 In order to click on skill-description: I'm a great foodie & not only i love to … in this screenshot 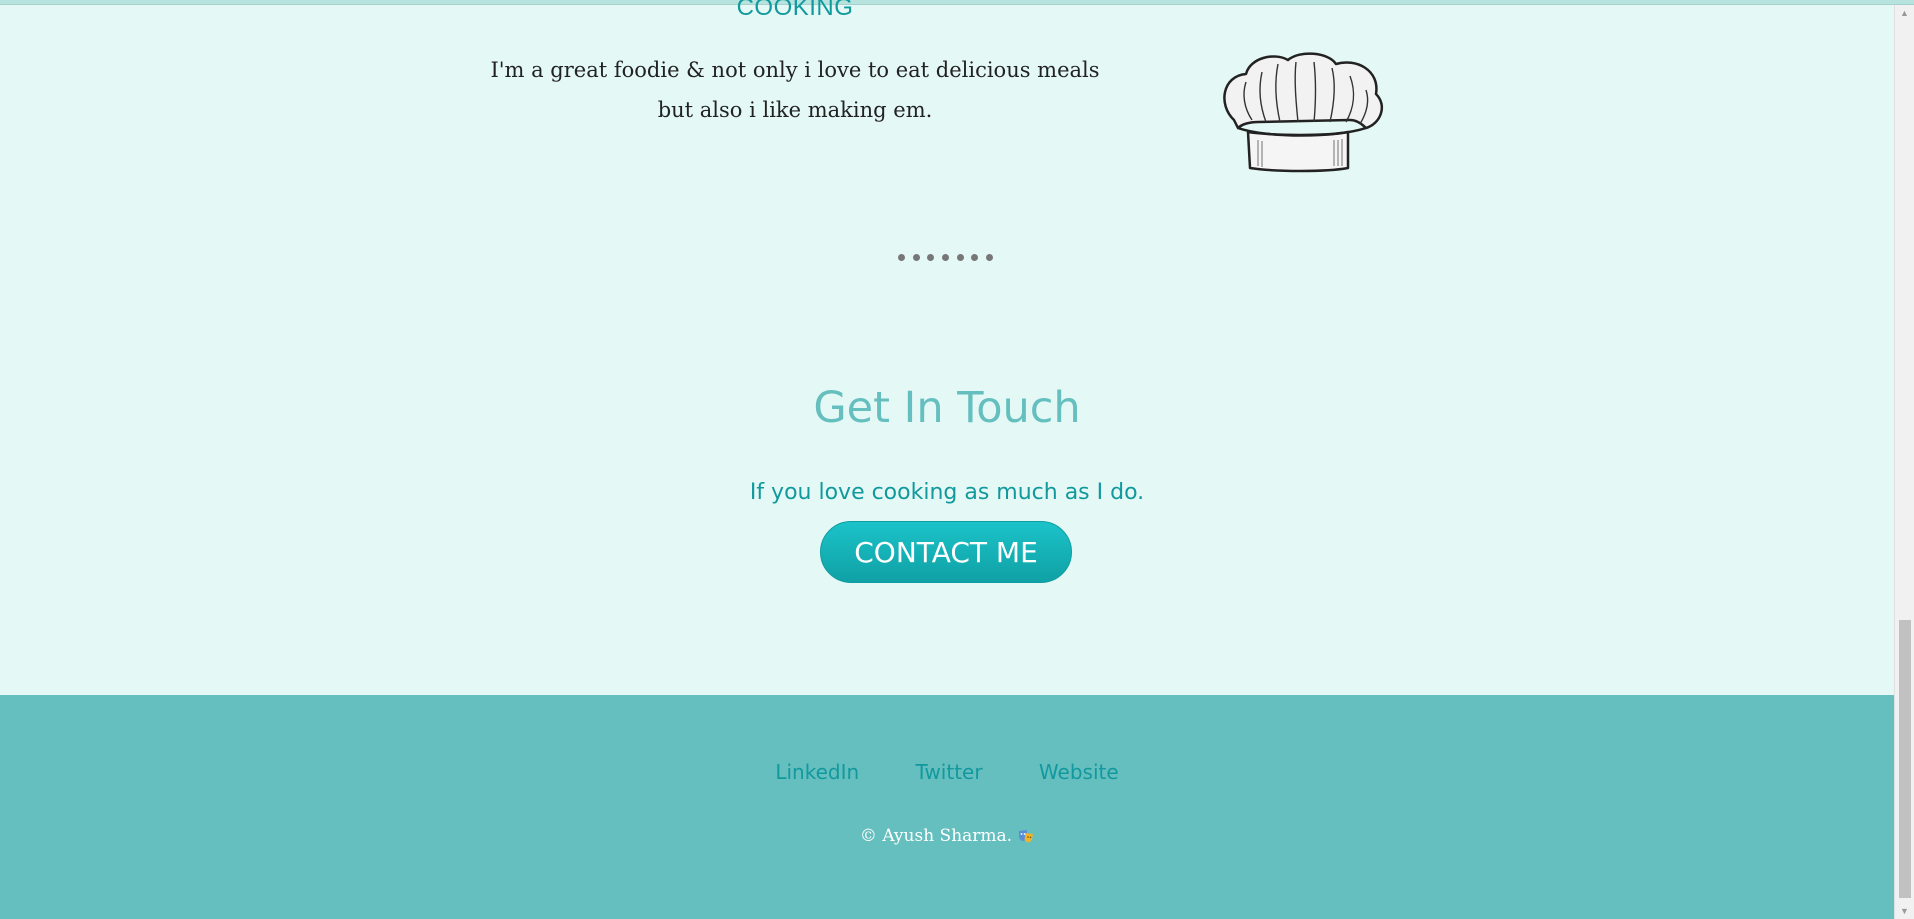, I will do `click(795, 90)`.